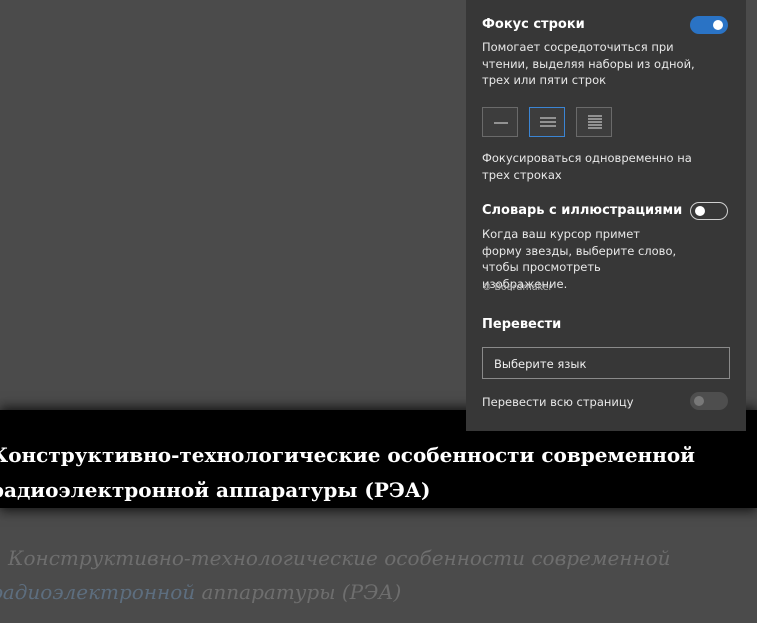 Image resolution: width=757 pixels, height=623 pixels. I want to click on language-select-placeholder: Выберите язык, so click(540, 364).